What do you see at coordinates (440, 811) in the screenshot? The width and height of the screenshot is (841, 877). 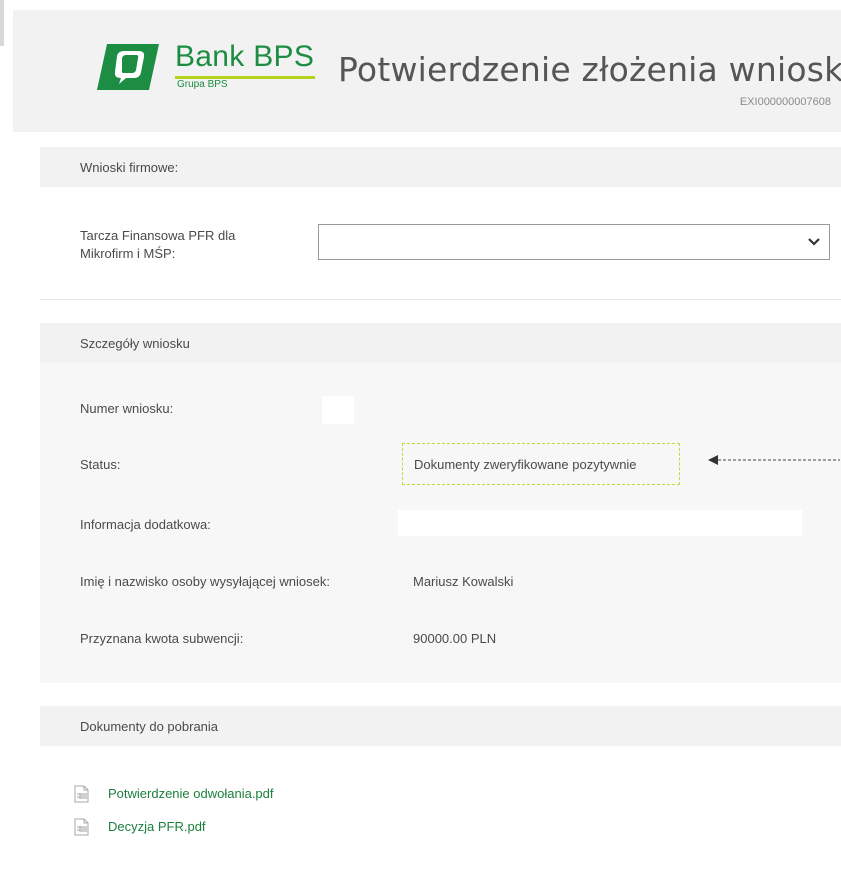 I see `documents-section-body` at bounding box center [440, 811].